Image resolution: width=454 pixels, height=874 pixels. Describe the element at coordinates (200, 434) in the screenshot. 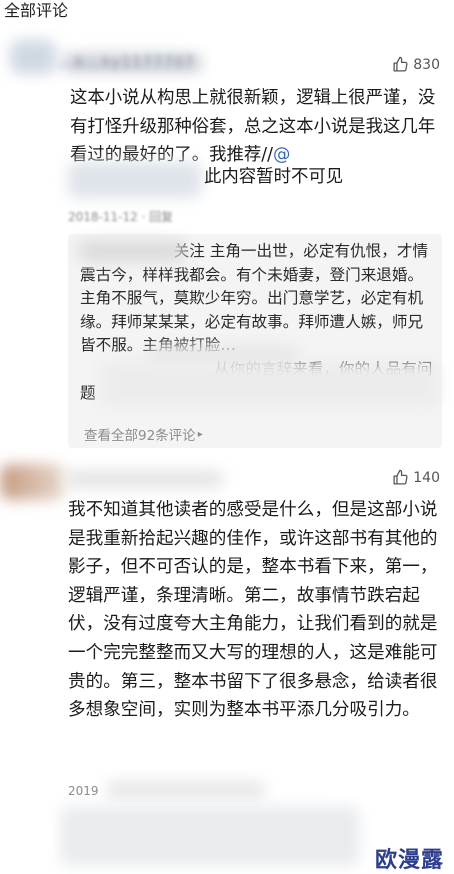

I see `chevron-right-icon: ▸` at that location.